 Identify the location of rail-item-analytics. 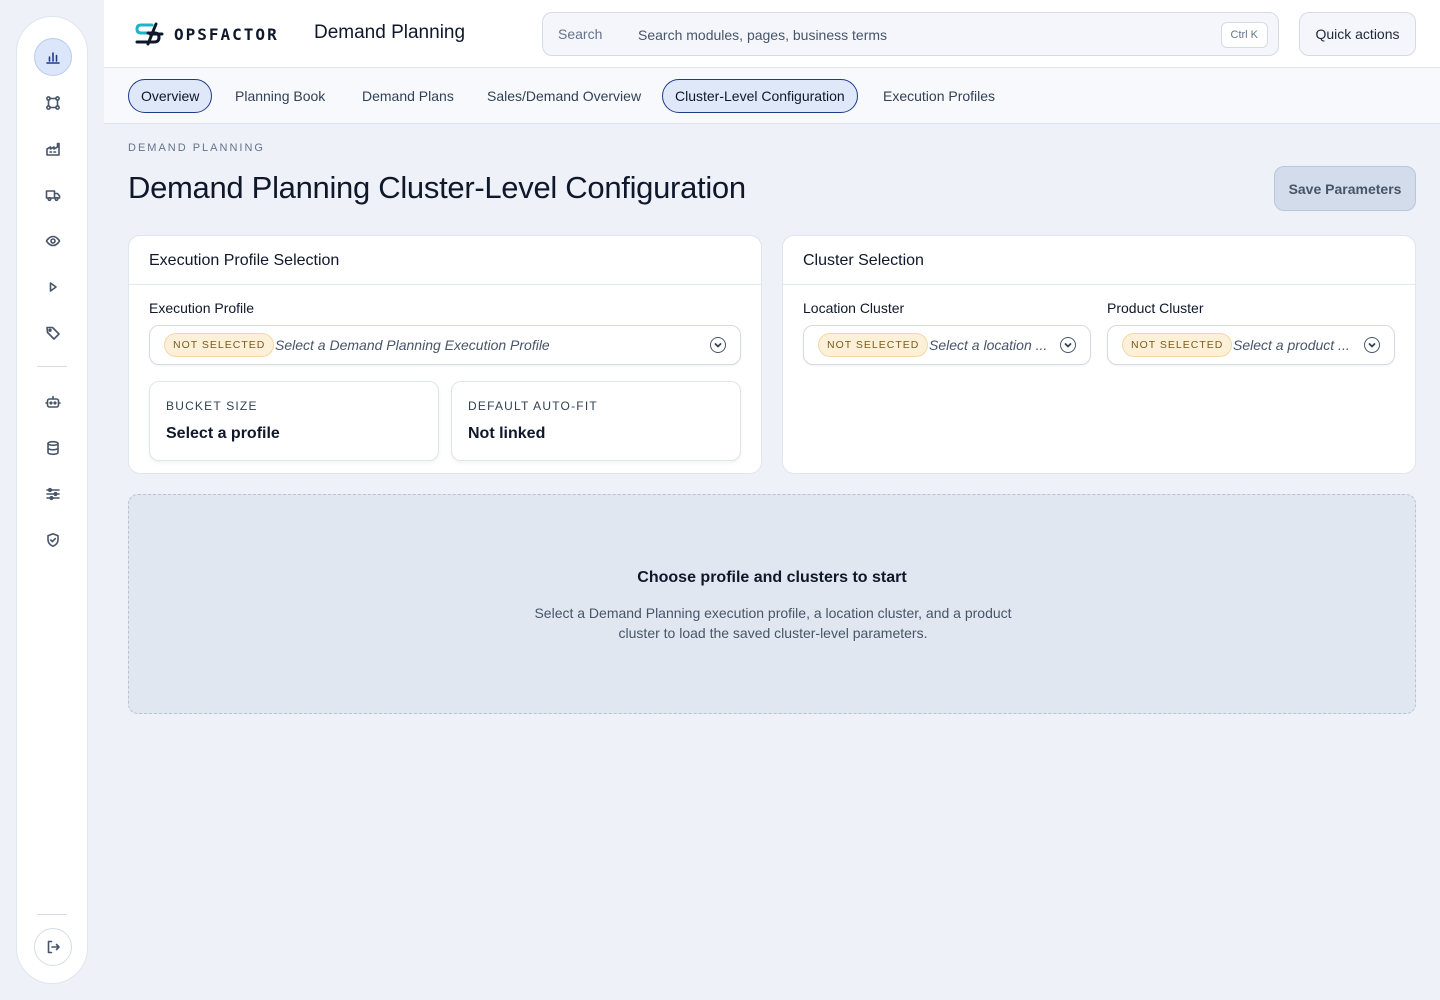
(53, 57).